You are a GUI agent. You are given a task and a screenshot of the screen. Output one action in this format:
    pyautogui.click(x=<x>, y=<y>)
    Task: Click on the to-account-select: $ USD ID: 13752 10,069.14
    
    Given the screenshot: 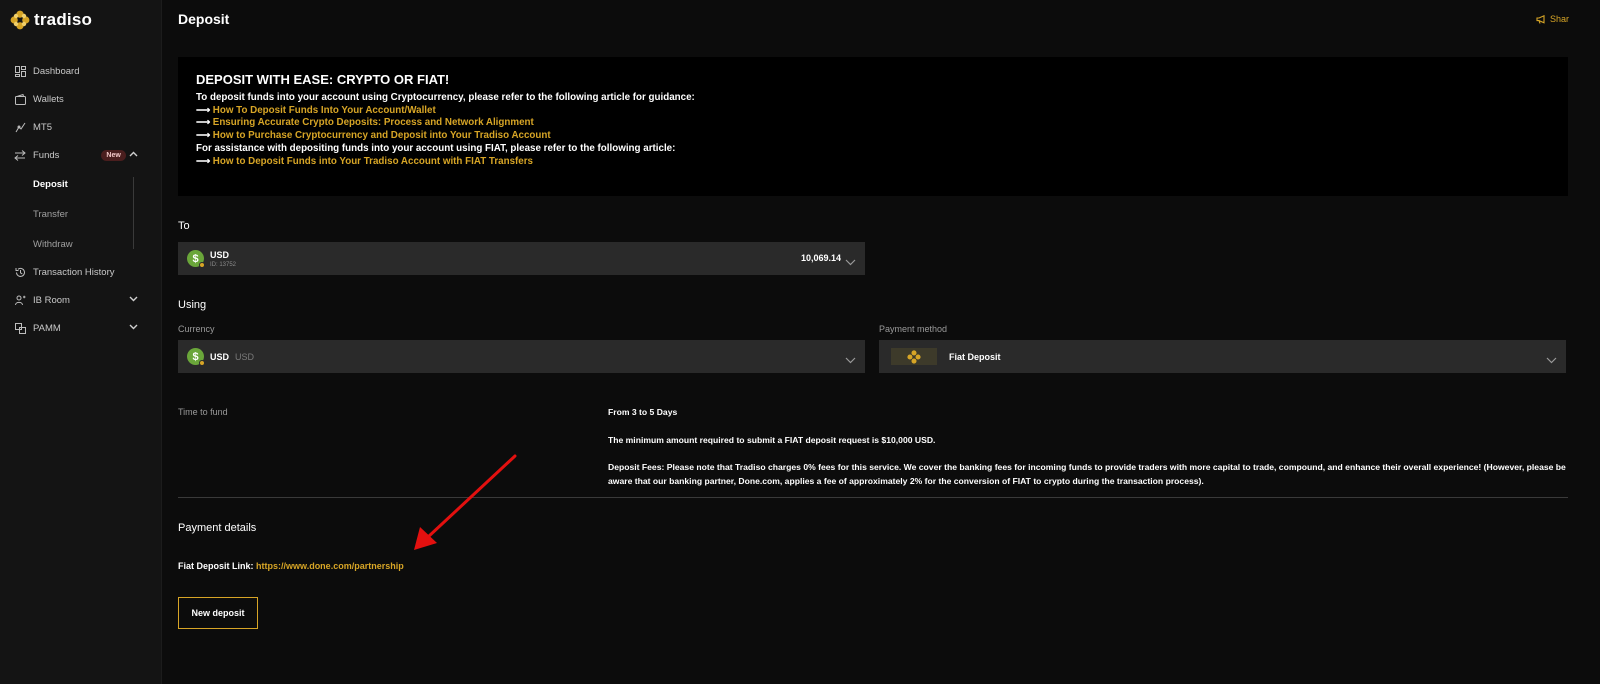 What is the action you would take?
    pyautogui.click(x=521, y=258)
    